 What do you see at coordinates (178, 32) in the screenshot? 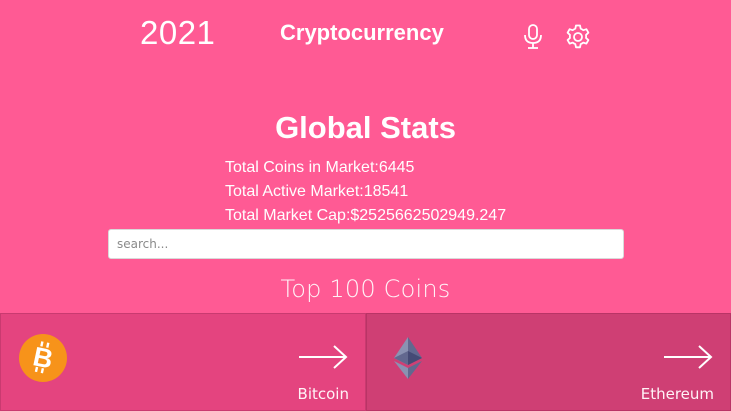
I see `year-label: 2021` at bounding box center [178, 32].